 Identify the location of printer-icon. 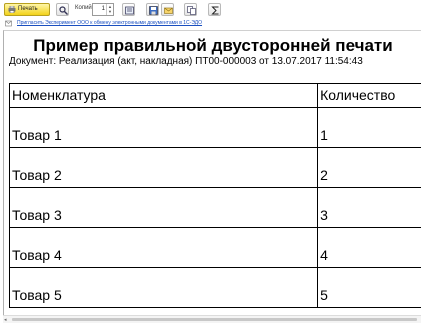
(12, 9).